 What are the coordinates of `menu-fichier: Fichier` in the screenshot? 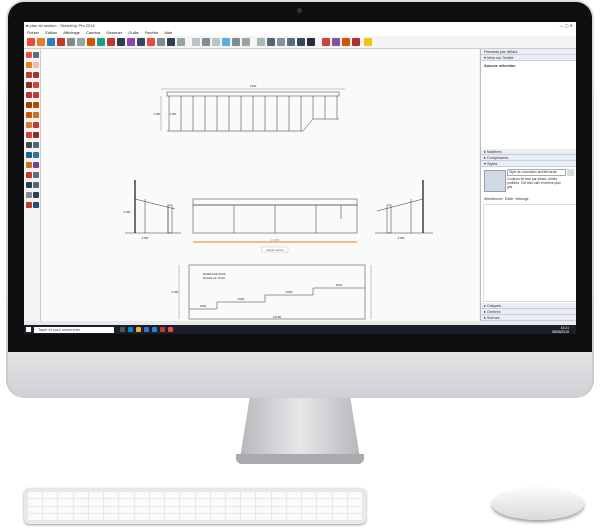 It's located at (33, 32).